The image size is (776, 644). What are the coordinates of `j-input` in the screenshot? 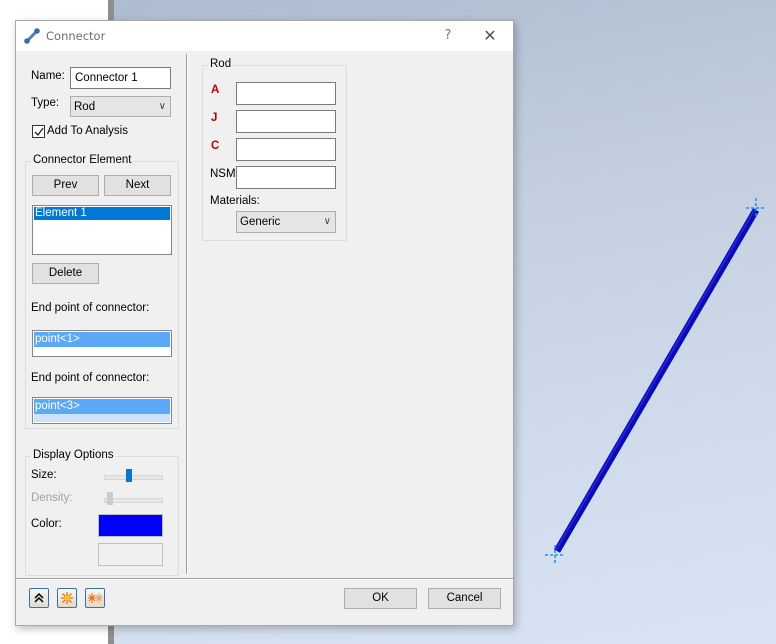 It's located at (286, 121).